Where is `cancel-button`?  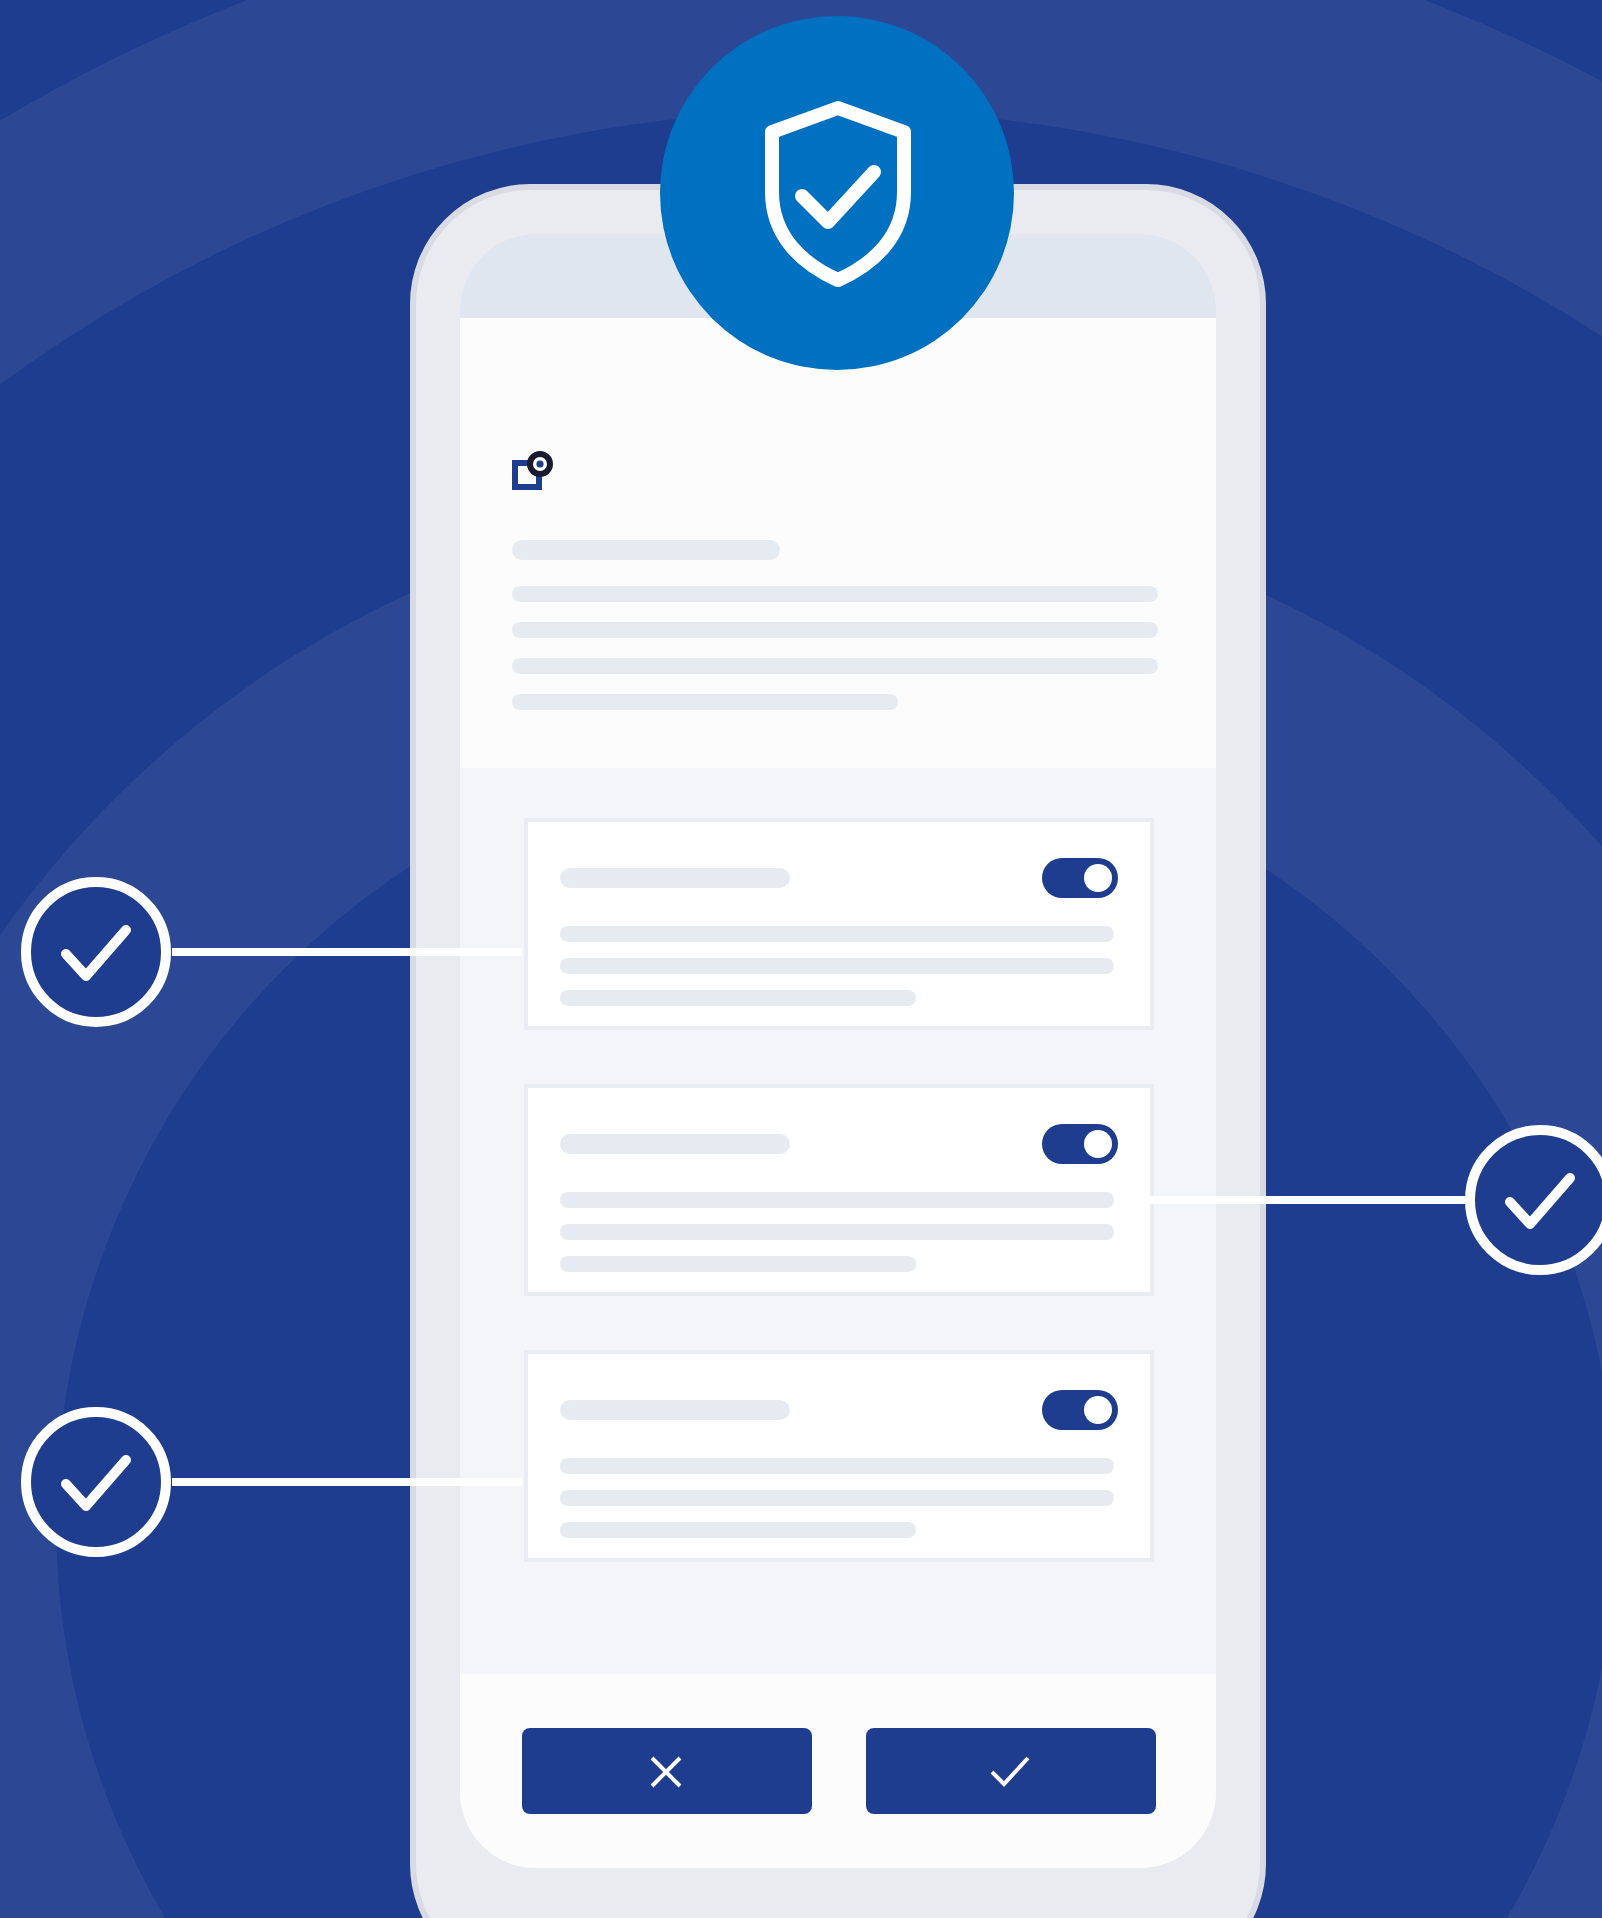
cancel-button is located at coordinates (666, 1771).